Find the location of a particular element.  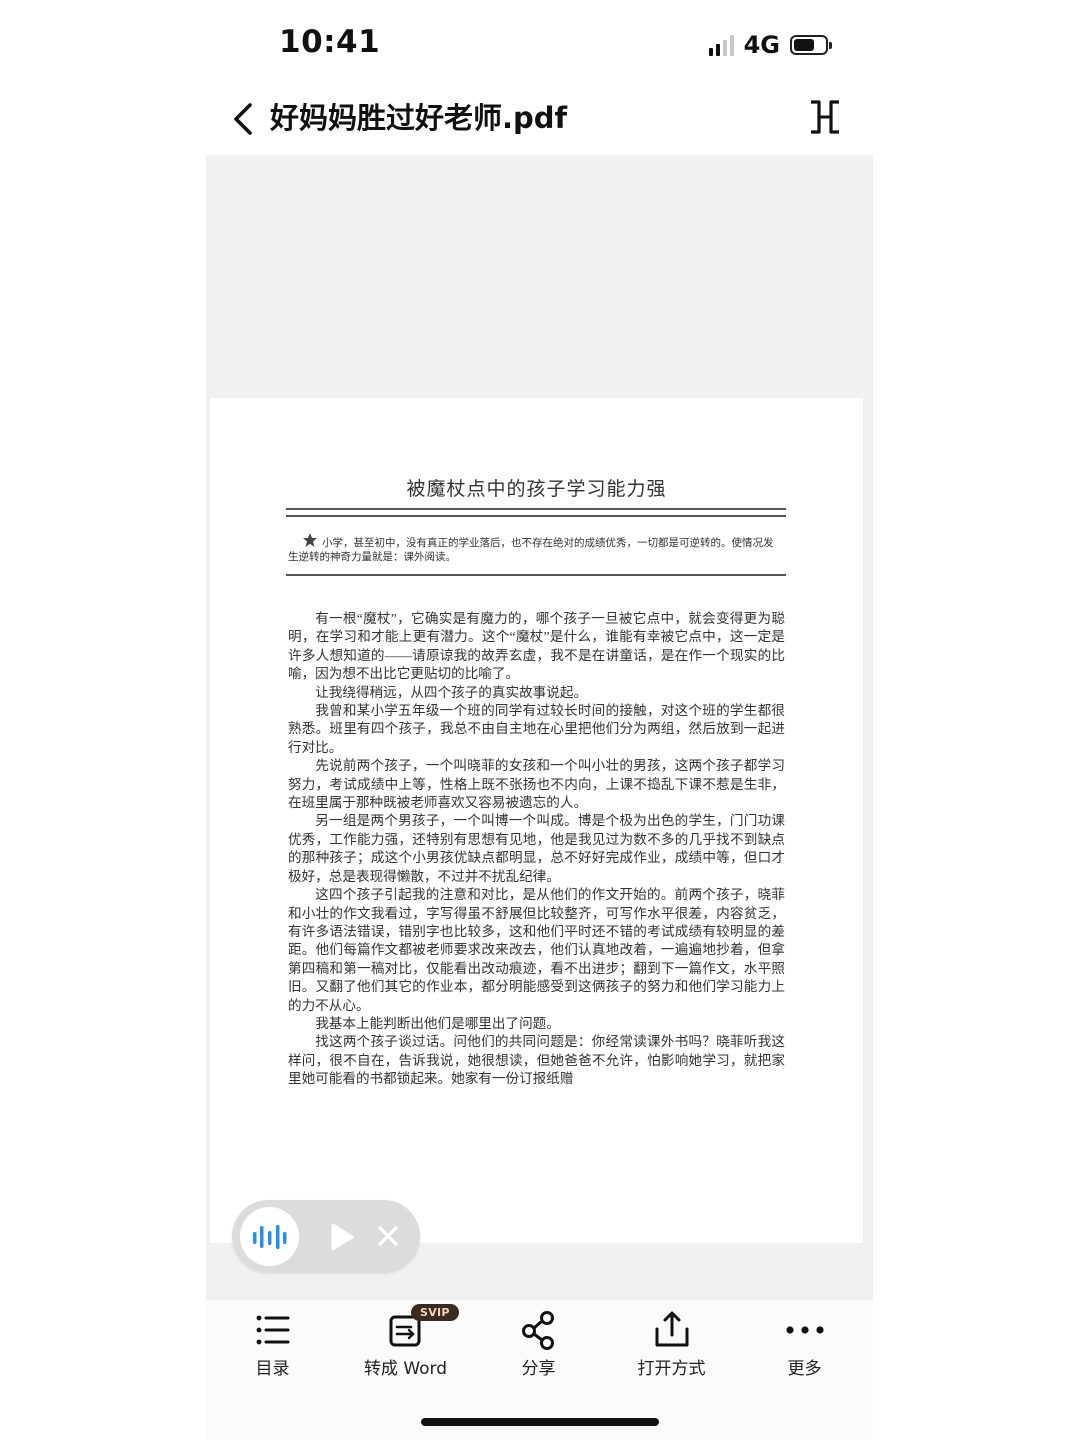

sound-wave-icon is located at coordinates (269, 1236).